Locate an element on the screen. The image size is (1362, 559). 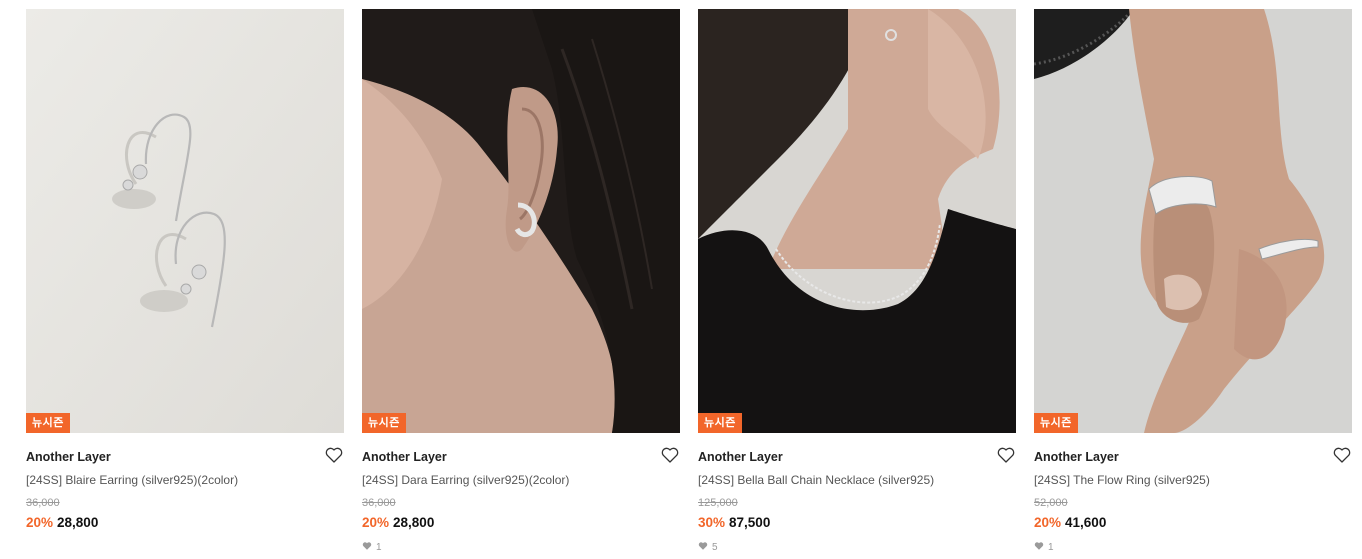
like-count: 5 is located at coordinates (857, 547).